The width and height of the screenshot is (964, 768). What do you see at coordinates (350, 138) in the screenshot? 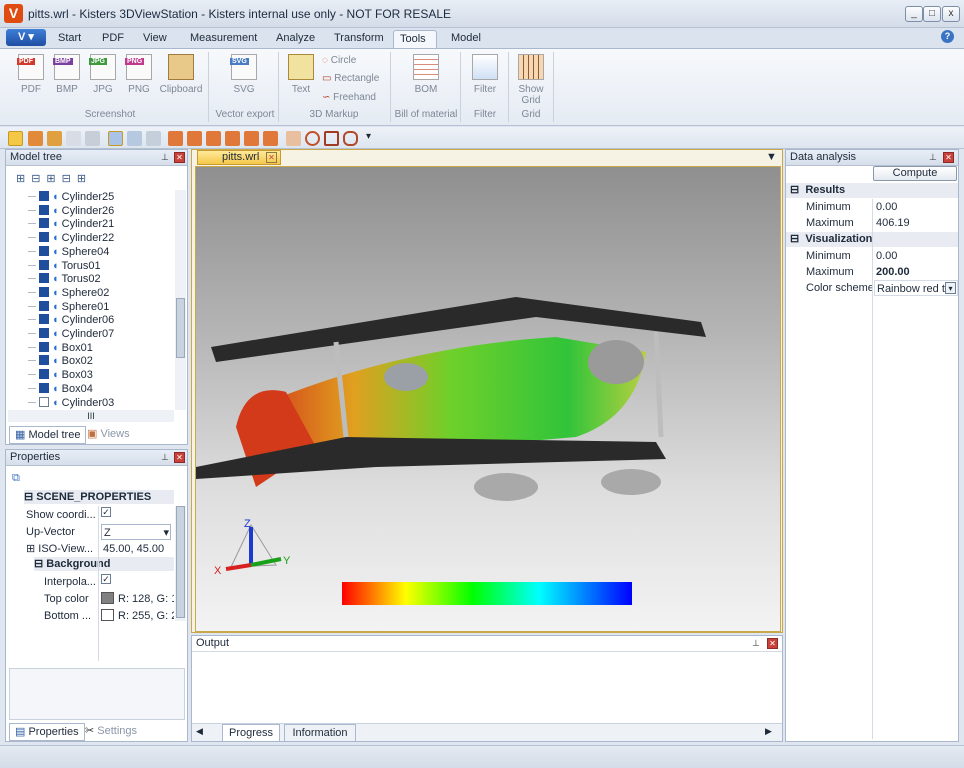
I see `markup-freehand-icon` at bounding box center [350, 138].